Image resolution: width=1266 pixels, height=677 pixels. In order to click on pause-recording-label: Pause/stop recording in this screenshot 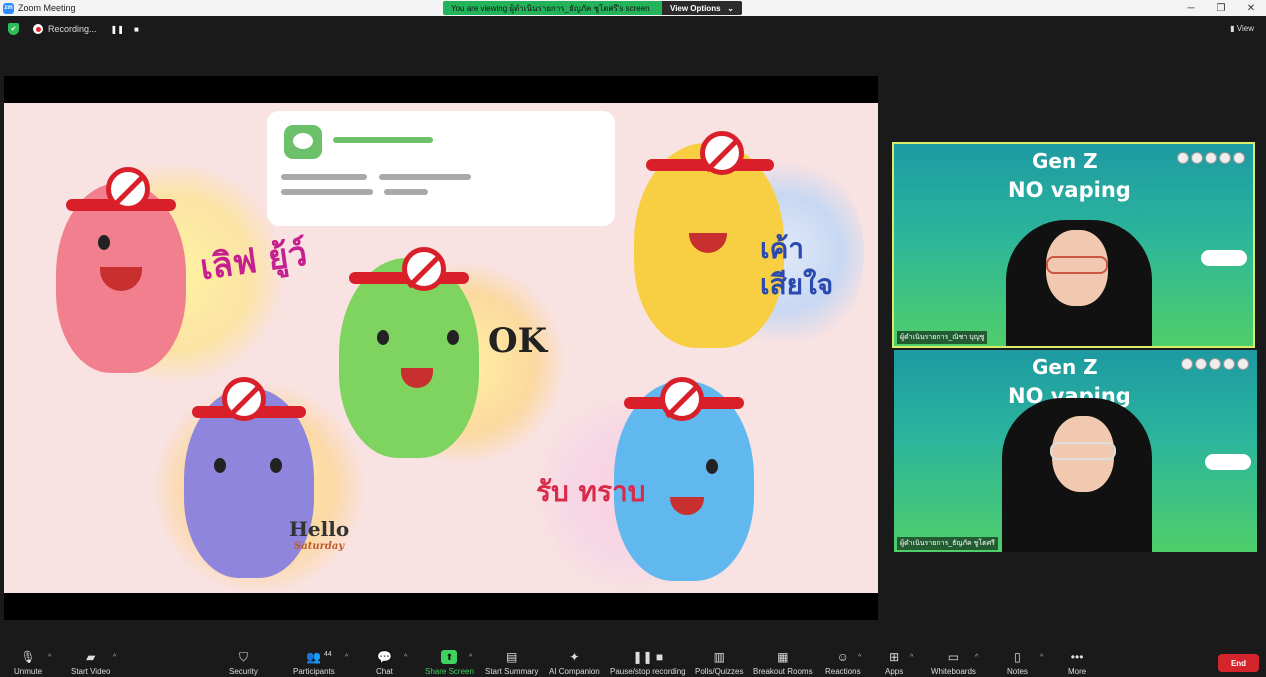, I will do `click(648, 671)`.